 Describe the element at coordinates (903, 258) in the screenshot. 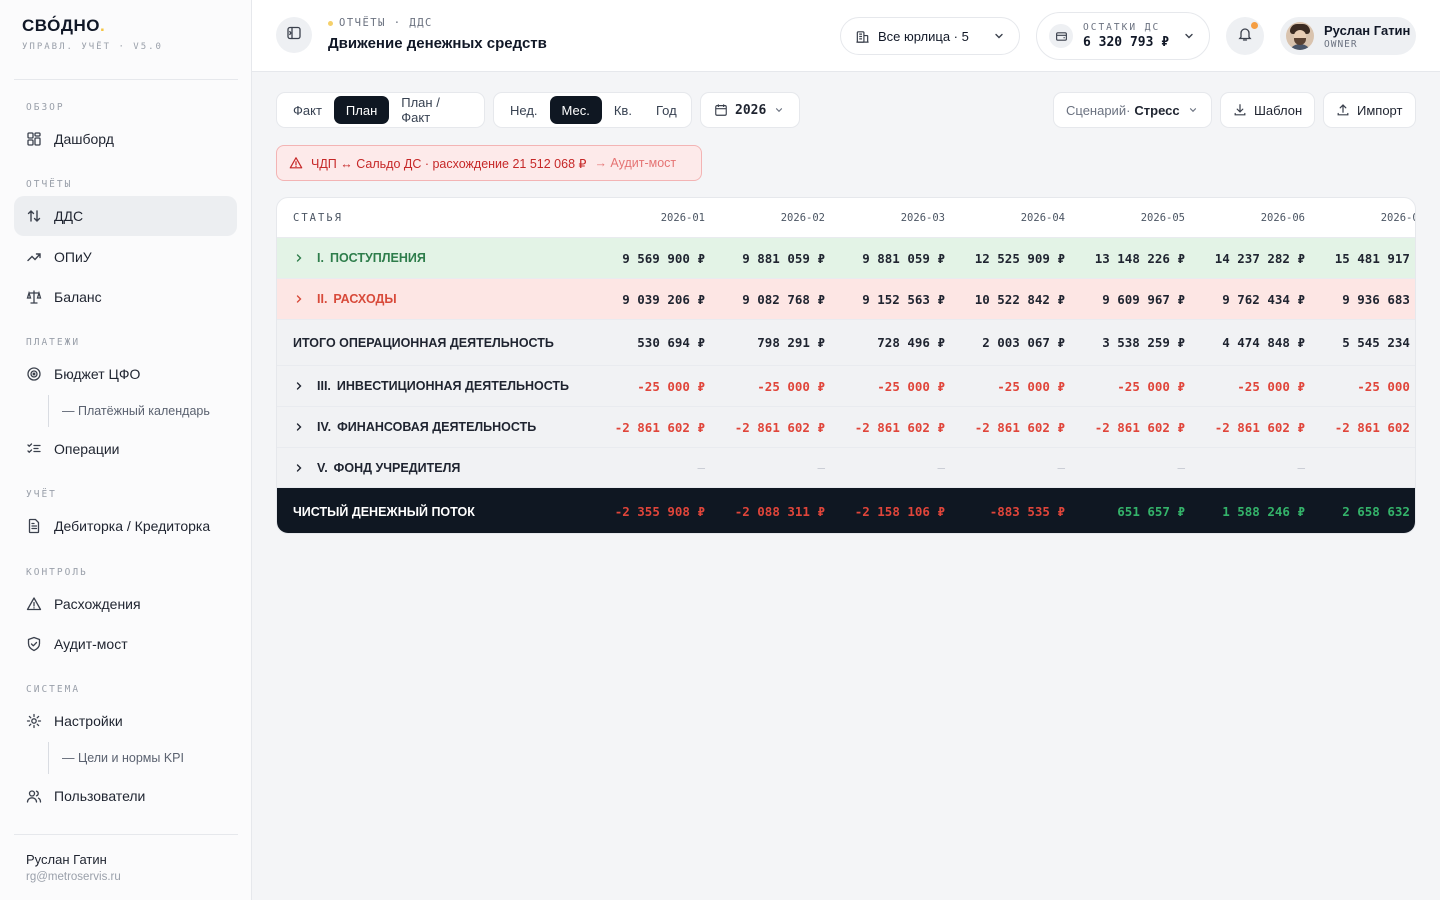

I see `table-cell: 9 881 059 ₽` at that location.